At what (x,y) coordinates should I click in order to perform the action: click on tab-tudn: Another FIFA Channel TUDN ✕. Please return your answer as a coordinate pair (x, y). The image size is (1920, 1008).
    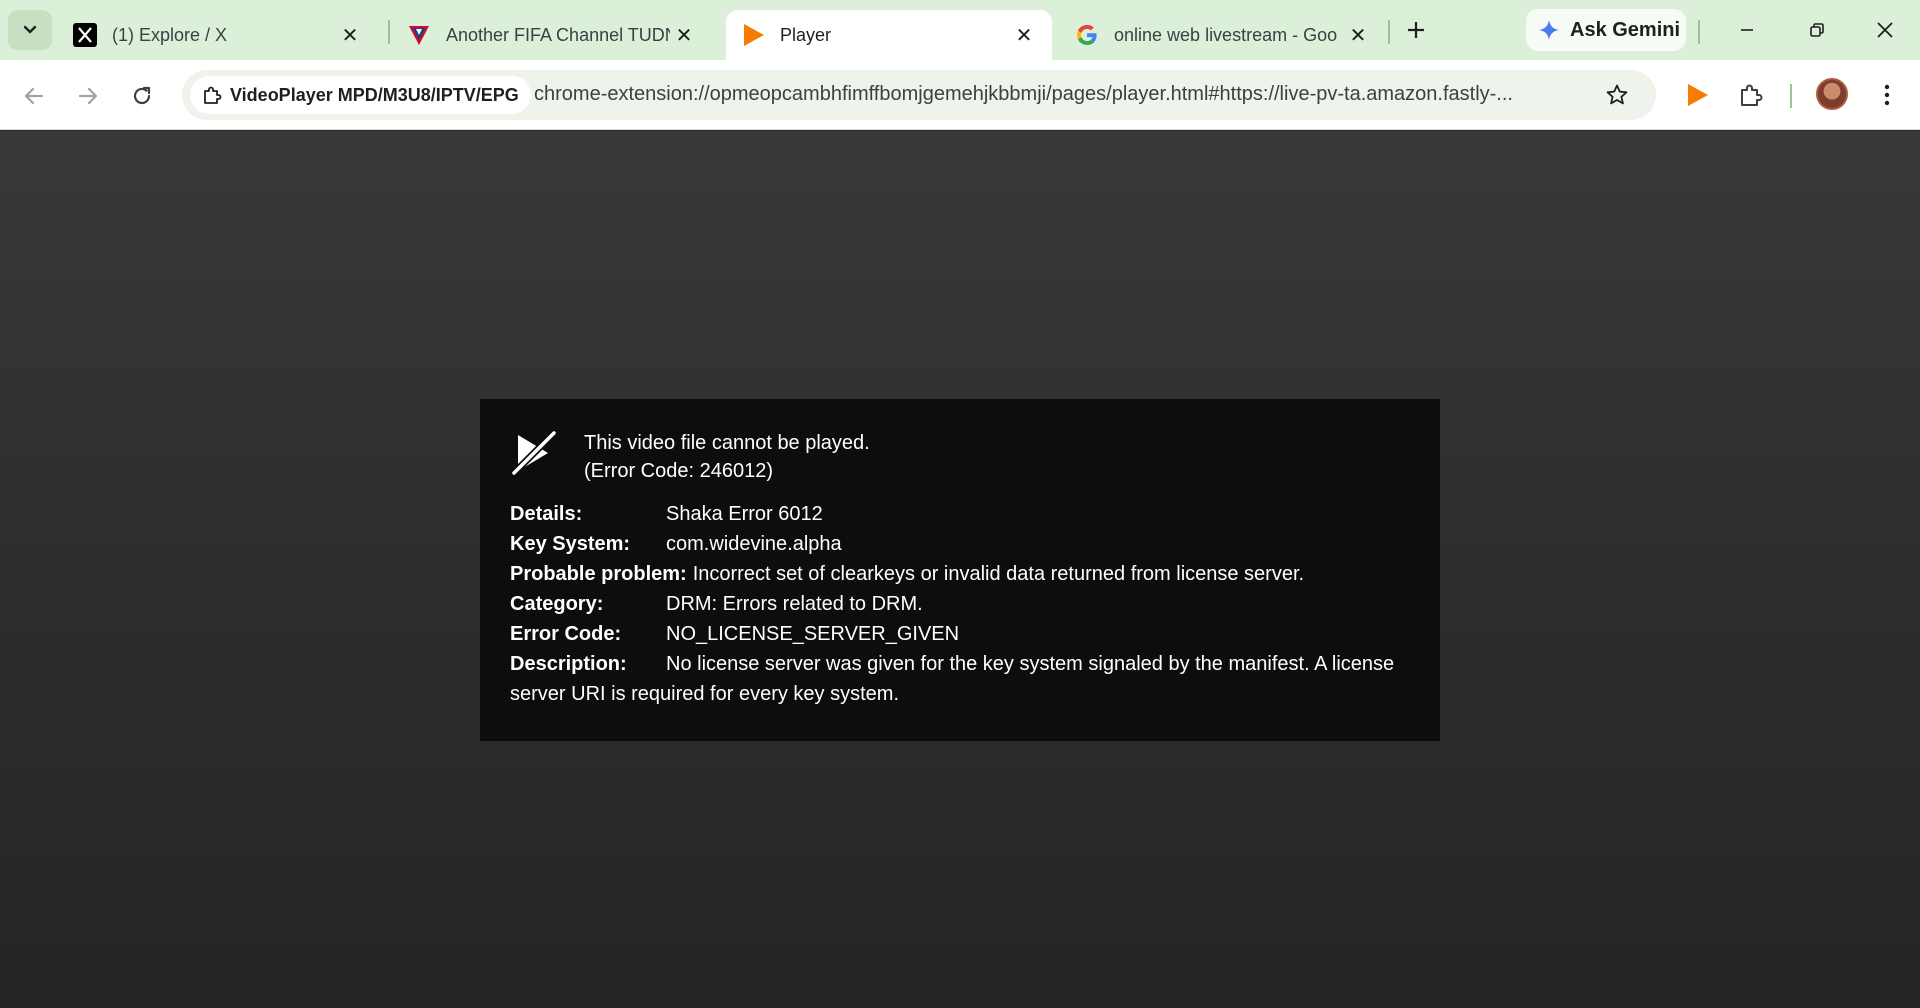
    Looking at the image, I should click on (552, 35).